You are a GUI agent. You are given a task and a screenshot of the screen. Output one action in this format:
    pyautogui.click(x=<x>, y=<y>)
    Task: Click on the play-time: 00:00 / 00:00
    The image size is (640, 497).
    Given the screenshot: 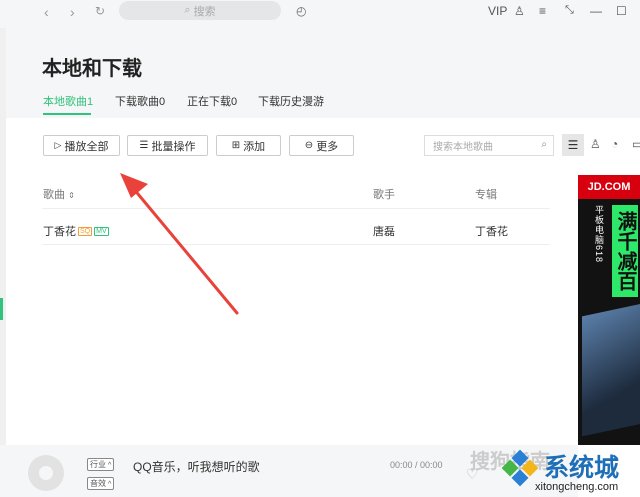 What is the action you would take?
    pyautogui.click(x=416, y=465)
    